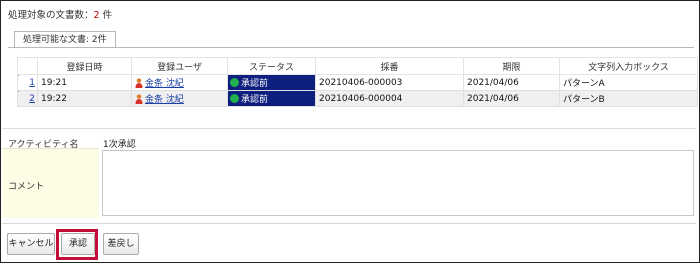  Describe the element at coordinates (349, 128) in the screenshot. I see `section-divider` at that location.